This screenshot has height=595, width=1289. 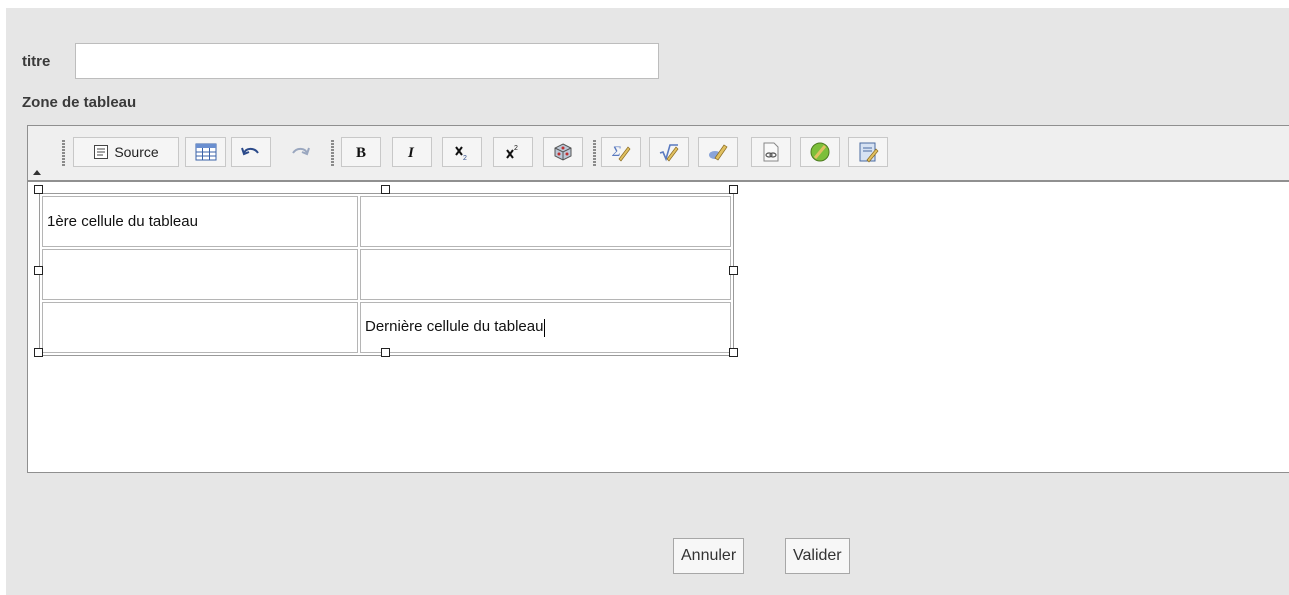 I want to click on svg-text: B, so click(x=361, y=152).